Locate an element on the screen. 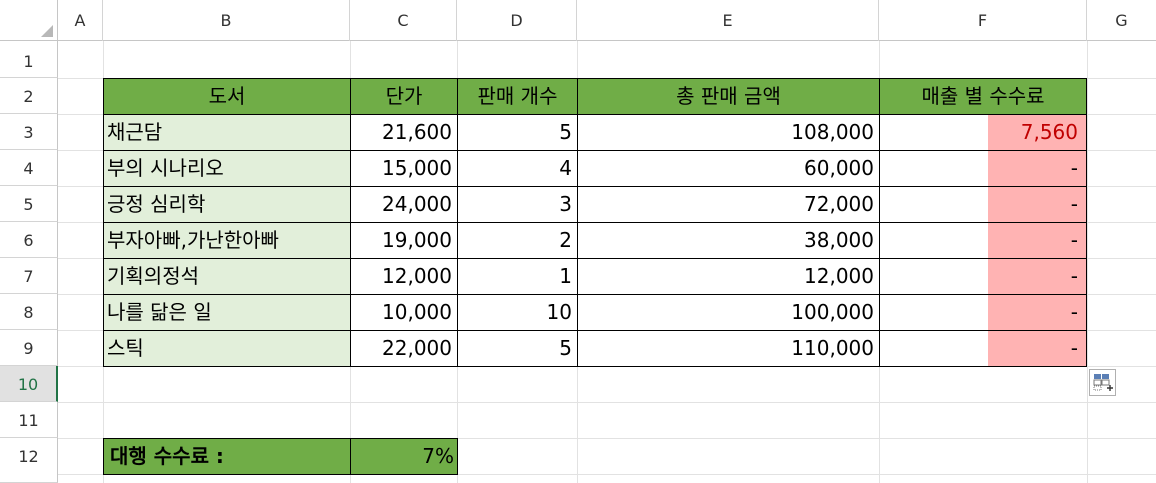 The image size is (1156, 483). column-header-b: B is located at coordinates (226, 20).